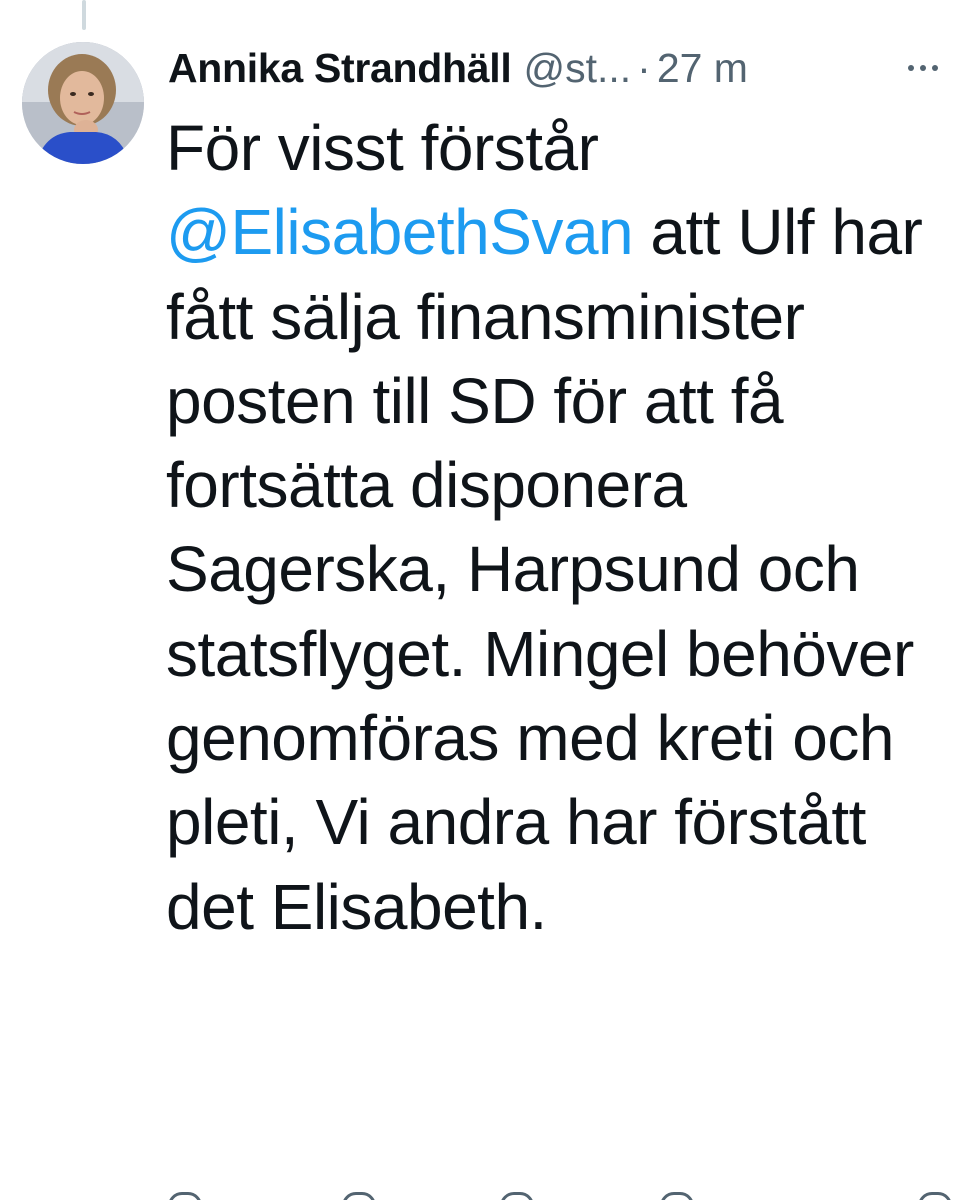  I want to click on author-avatar, so click(83, 103).